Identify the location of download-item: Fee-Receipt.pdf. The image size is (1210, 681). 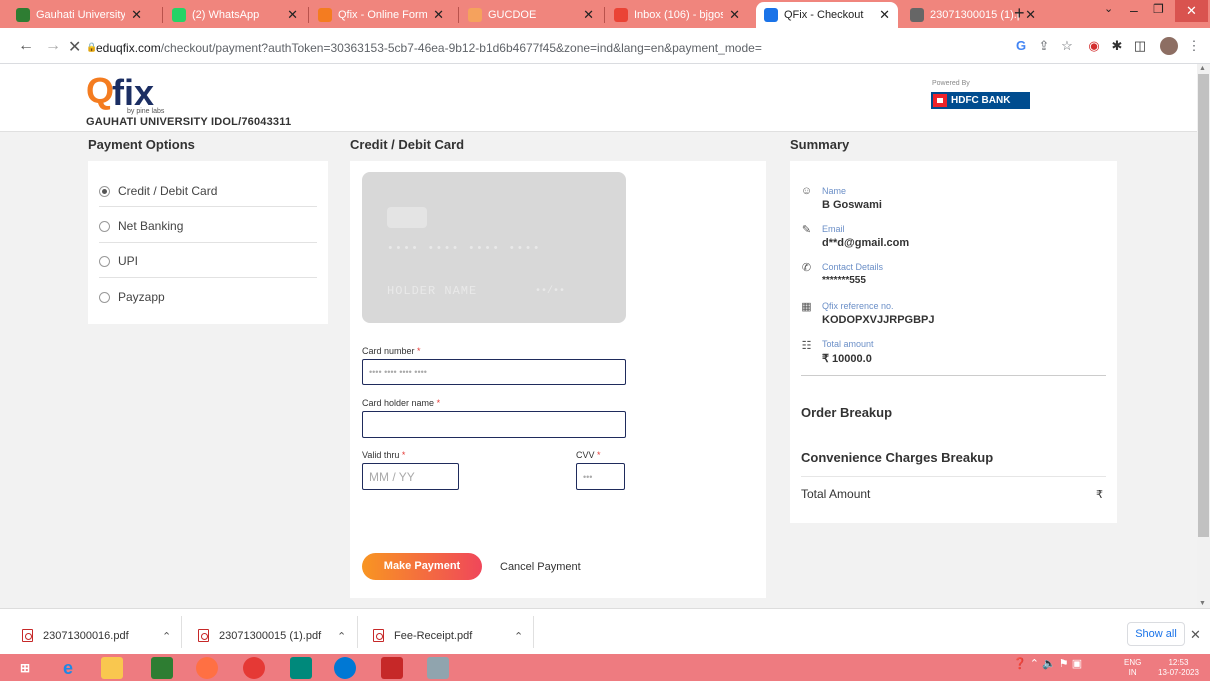
(422, 635).